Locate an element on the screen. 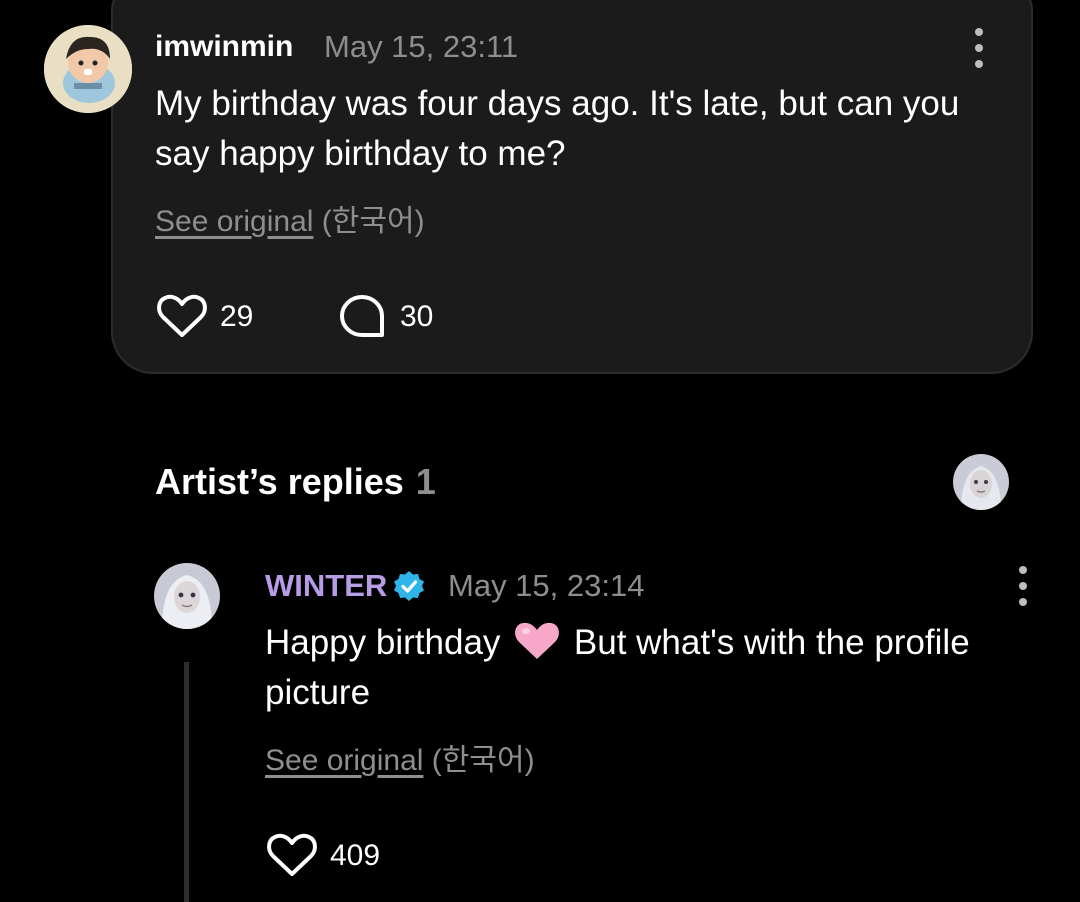 This screenshot has height=902, width=1080. comment-timestamp: May 15, 23:11 is located at coordinates (421, 46).